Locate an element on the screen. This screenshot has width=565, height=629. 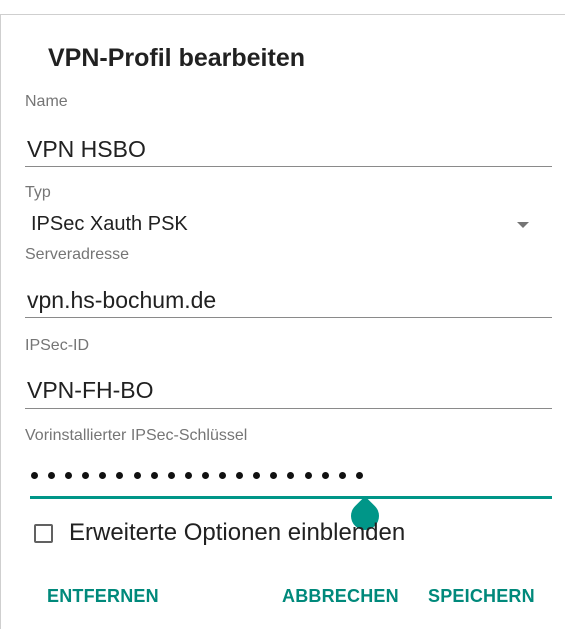
ipsec-id-label: IPSec-ID is located at coordinates (57, 345).